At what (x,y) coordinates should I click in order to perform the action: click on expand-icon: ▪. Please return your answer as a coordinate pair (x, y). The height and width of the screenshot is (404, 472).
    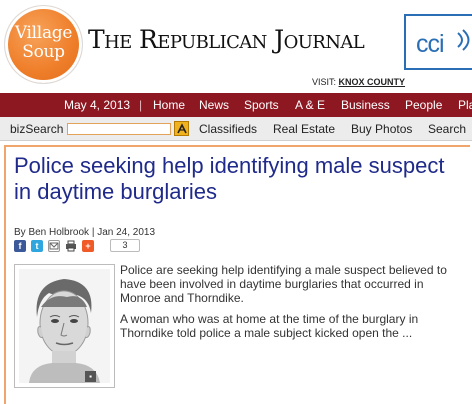
    Looking at the image, I should click on (90, 376).